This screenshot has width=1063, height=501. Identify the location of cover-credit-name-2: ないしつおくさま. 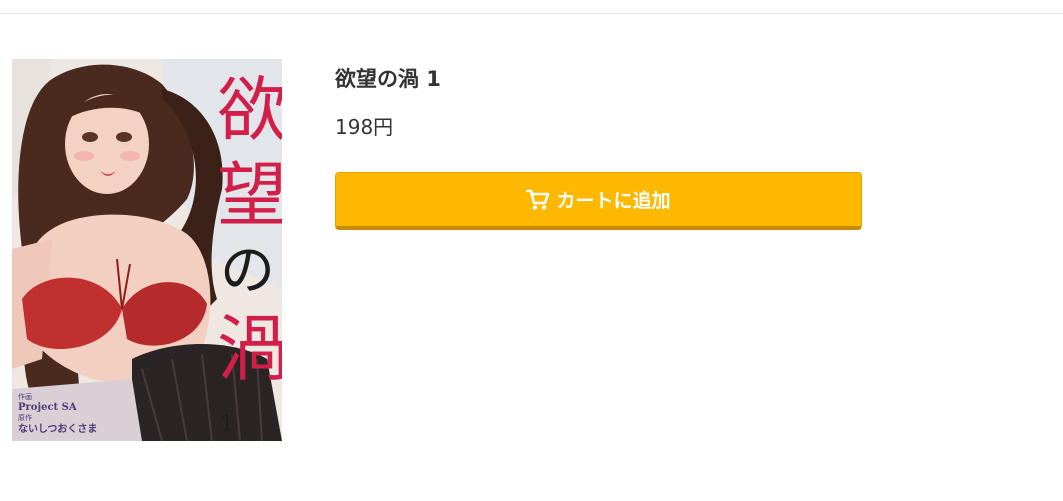
(57, 429).